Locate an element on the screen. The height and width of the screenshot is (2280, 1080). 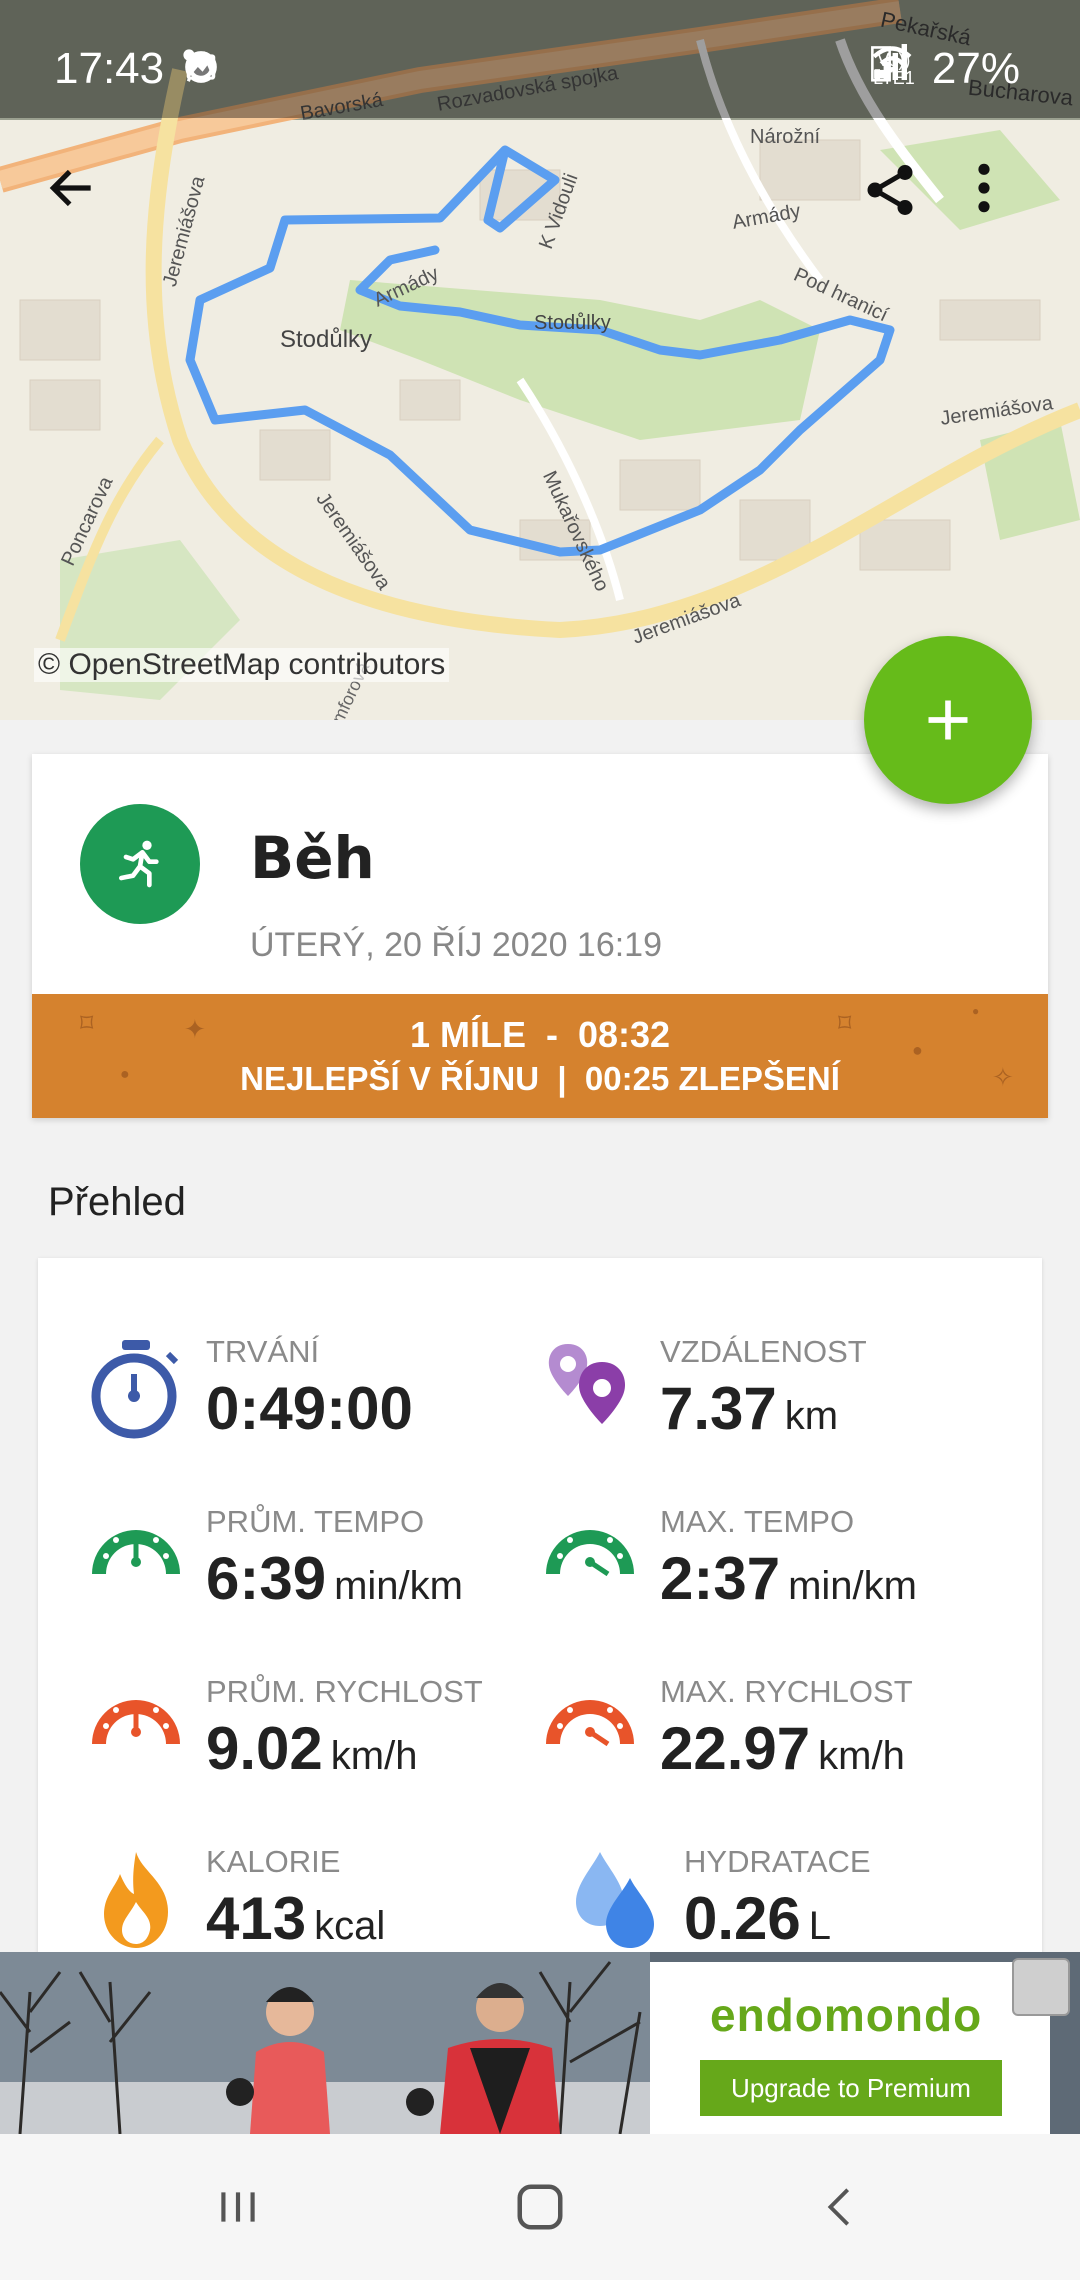
recent-apps-icon is located at coordinates (238, 2207).